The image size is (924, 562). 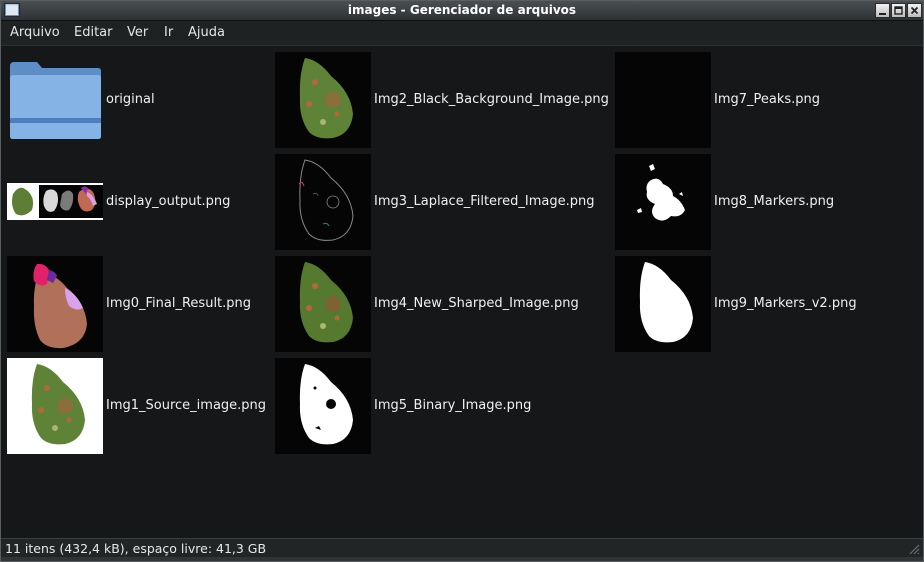 What do you see at coordinates (168, 201) in the screenshot?
I see `file-name: display_output.png` at bounding box center [168, 201].